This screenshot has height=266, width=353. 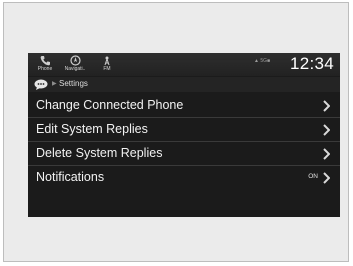 What do you see at coordinates (110, 105) in the screenshot?
I see `menu-item-label: Change Connected Phone` at bounding box center [110, 105].